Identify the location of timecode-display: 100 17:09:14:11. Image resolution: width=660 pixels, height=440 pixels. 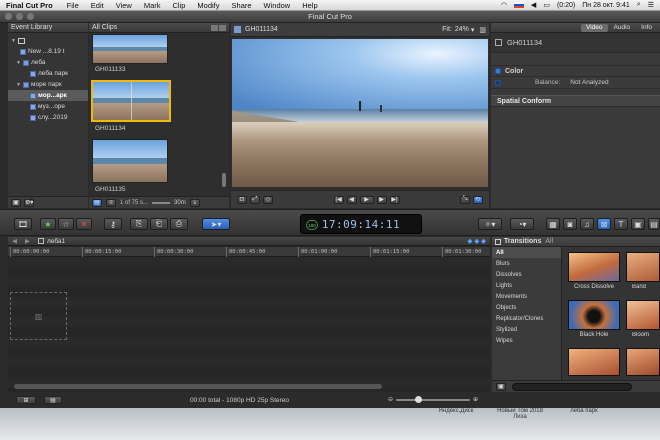
(361, 224).